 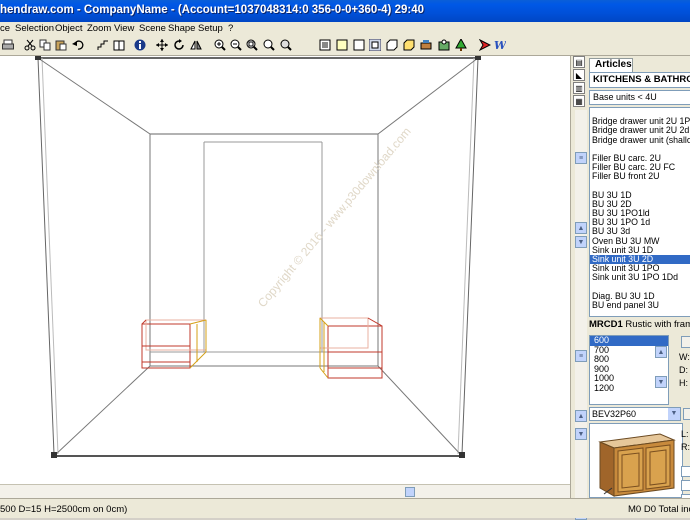 What do you see at coordinates (342, 45) in the screenshot?
I see `view-box-icon` at bounding box center [342, 45].